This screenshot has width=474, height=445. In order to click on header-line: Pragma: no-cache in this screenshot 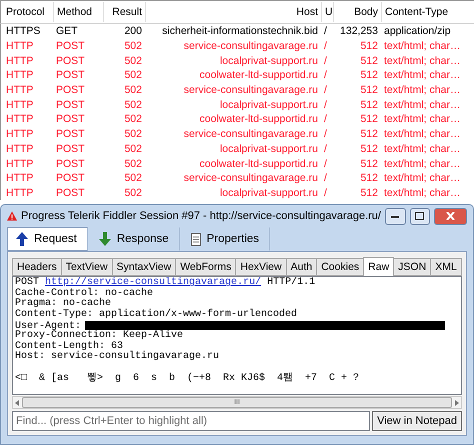, I will do `click(63, 304)`.